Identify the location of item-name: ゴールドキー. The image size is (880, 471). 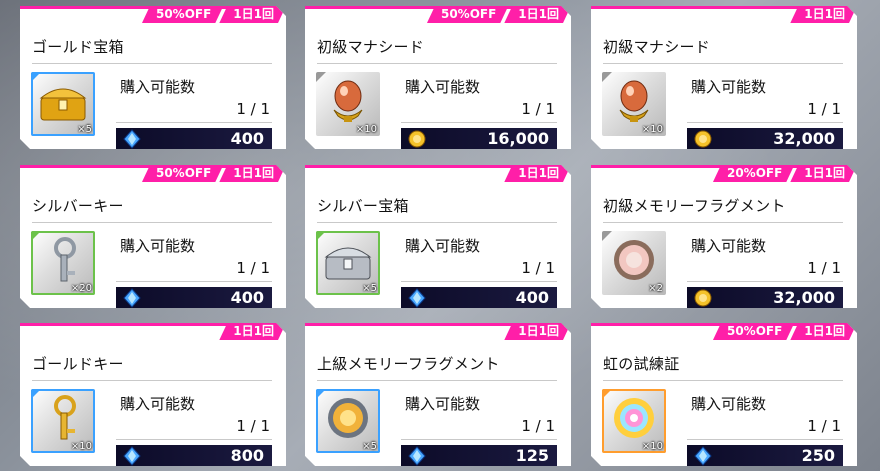
(78, 364).